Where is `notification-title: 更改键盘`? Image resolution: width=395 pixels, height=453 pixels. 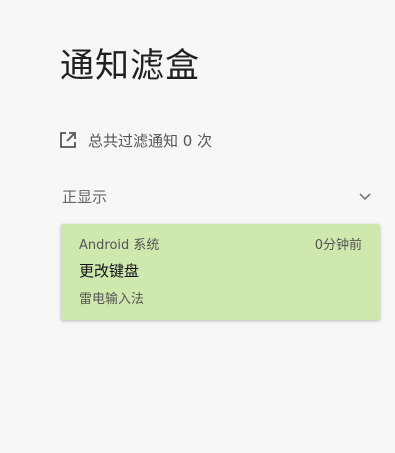 notification-title: 更改键盘 is located at coordinates (109, 271).